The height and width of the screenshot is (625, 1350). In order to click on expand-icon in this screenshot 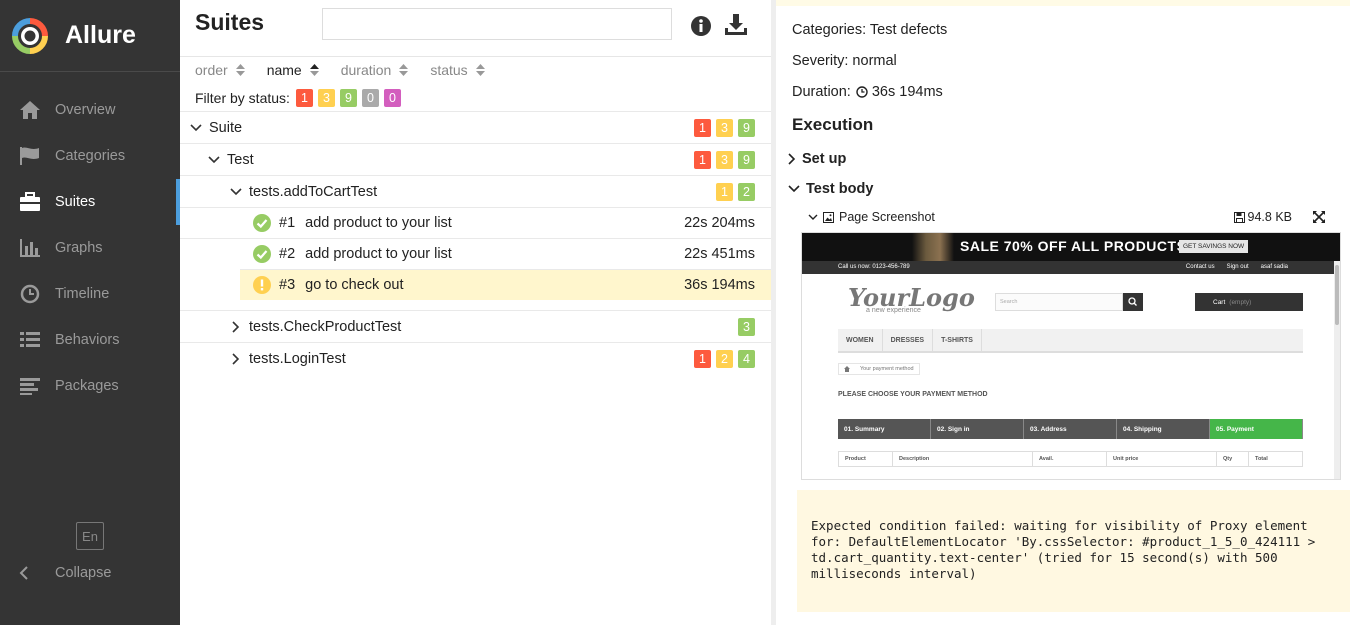, I will do `click(1319, 217)`.